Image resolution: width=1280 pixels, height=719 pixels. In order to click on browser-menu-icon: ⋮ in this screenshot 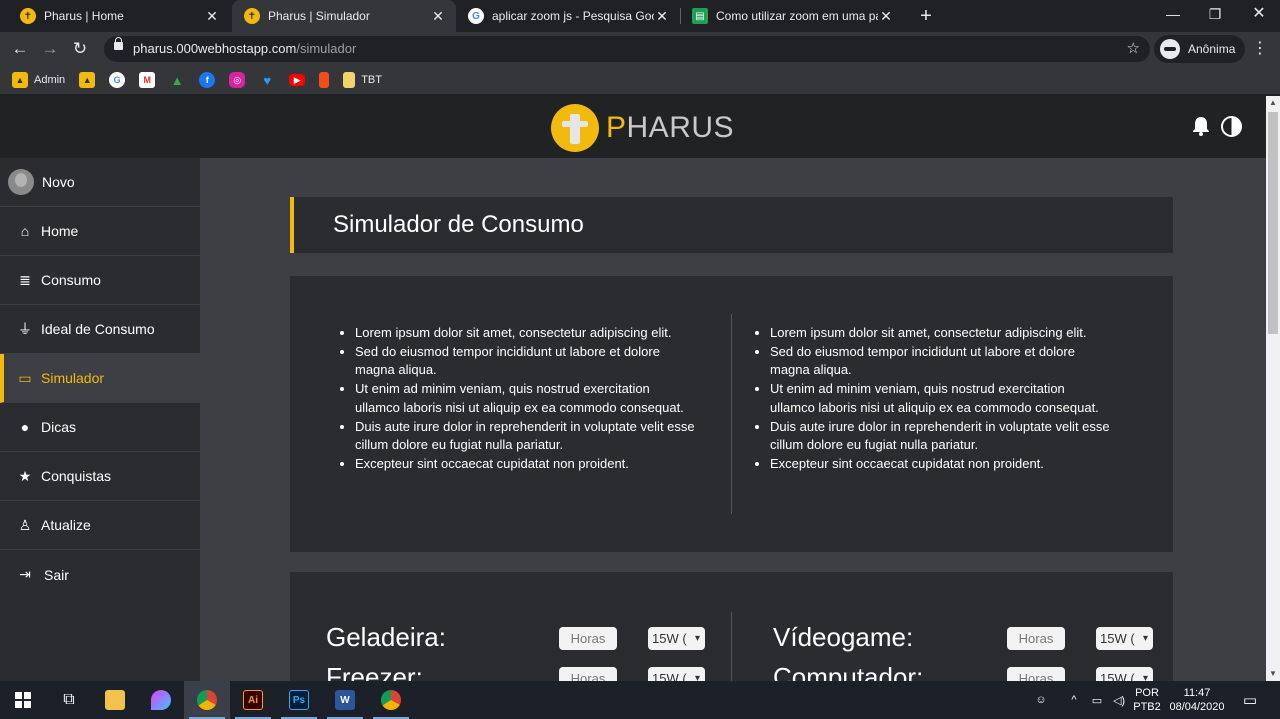, I will do `click(1260, 48)`.